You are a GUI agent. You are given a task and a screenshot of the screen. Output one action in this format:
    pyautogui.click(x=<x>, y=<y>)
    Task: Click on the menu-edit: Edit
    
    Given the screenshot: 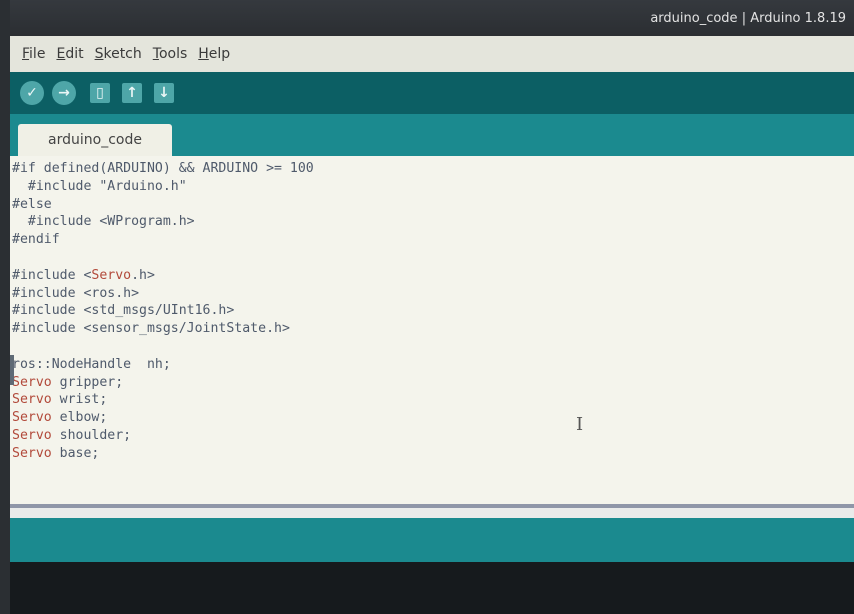 What is the action you would take?
    pyautogui.click(x=69, y=54)
    